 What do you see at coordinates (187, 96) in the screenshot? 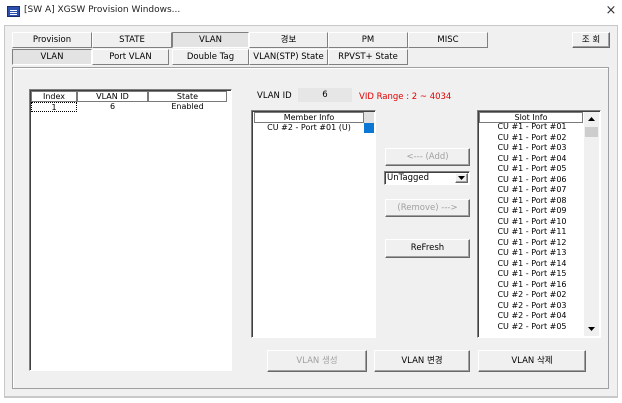
I see `column-header-state: State` at bounding box center [187, 96].